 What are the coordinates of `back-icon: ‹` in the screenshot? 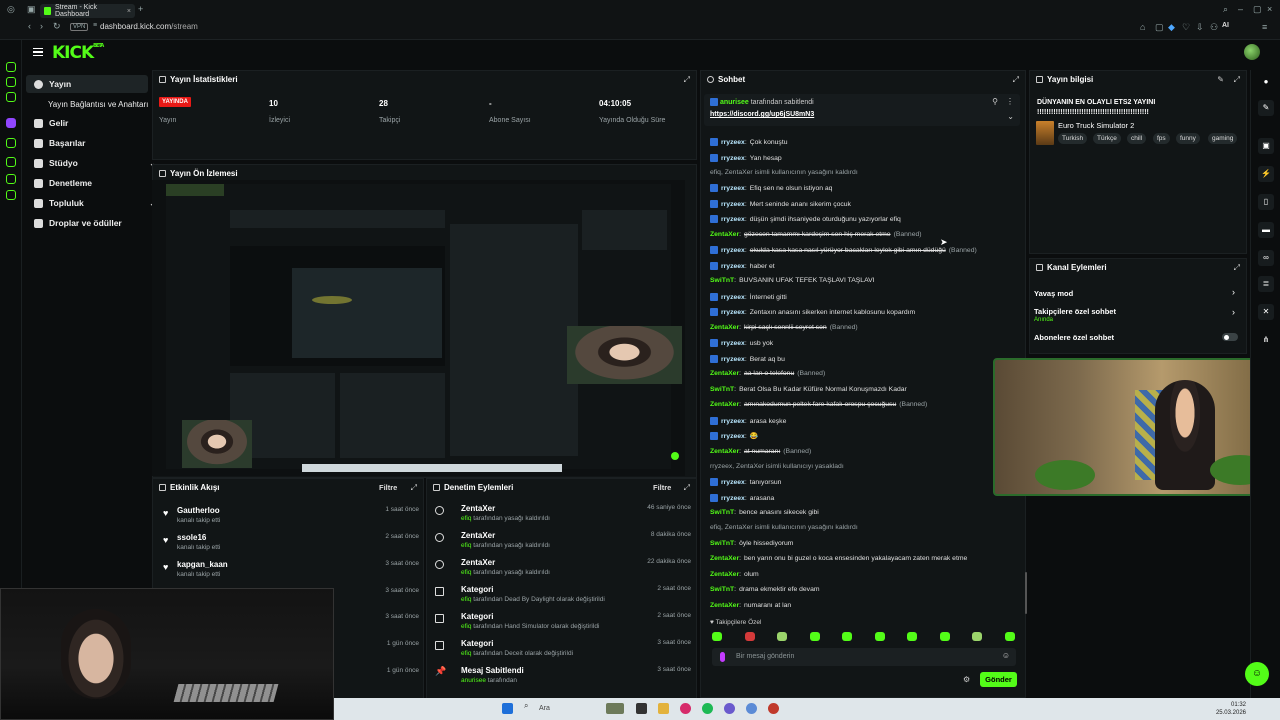 It's located at (29, 26).